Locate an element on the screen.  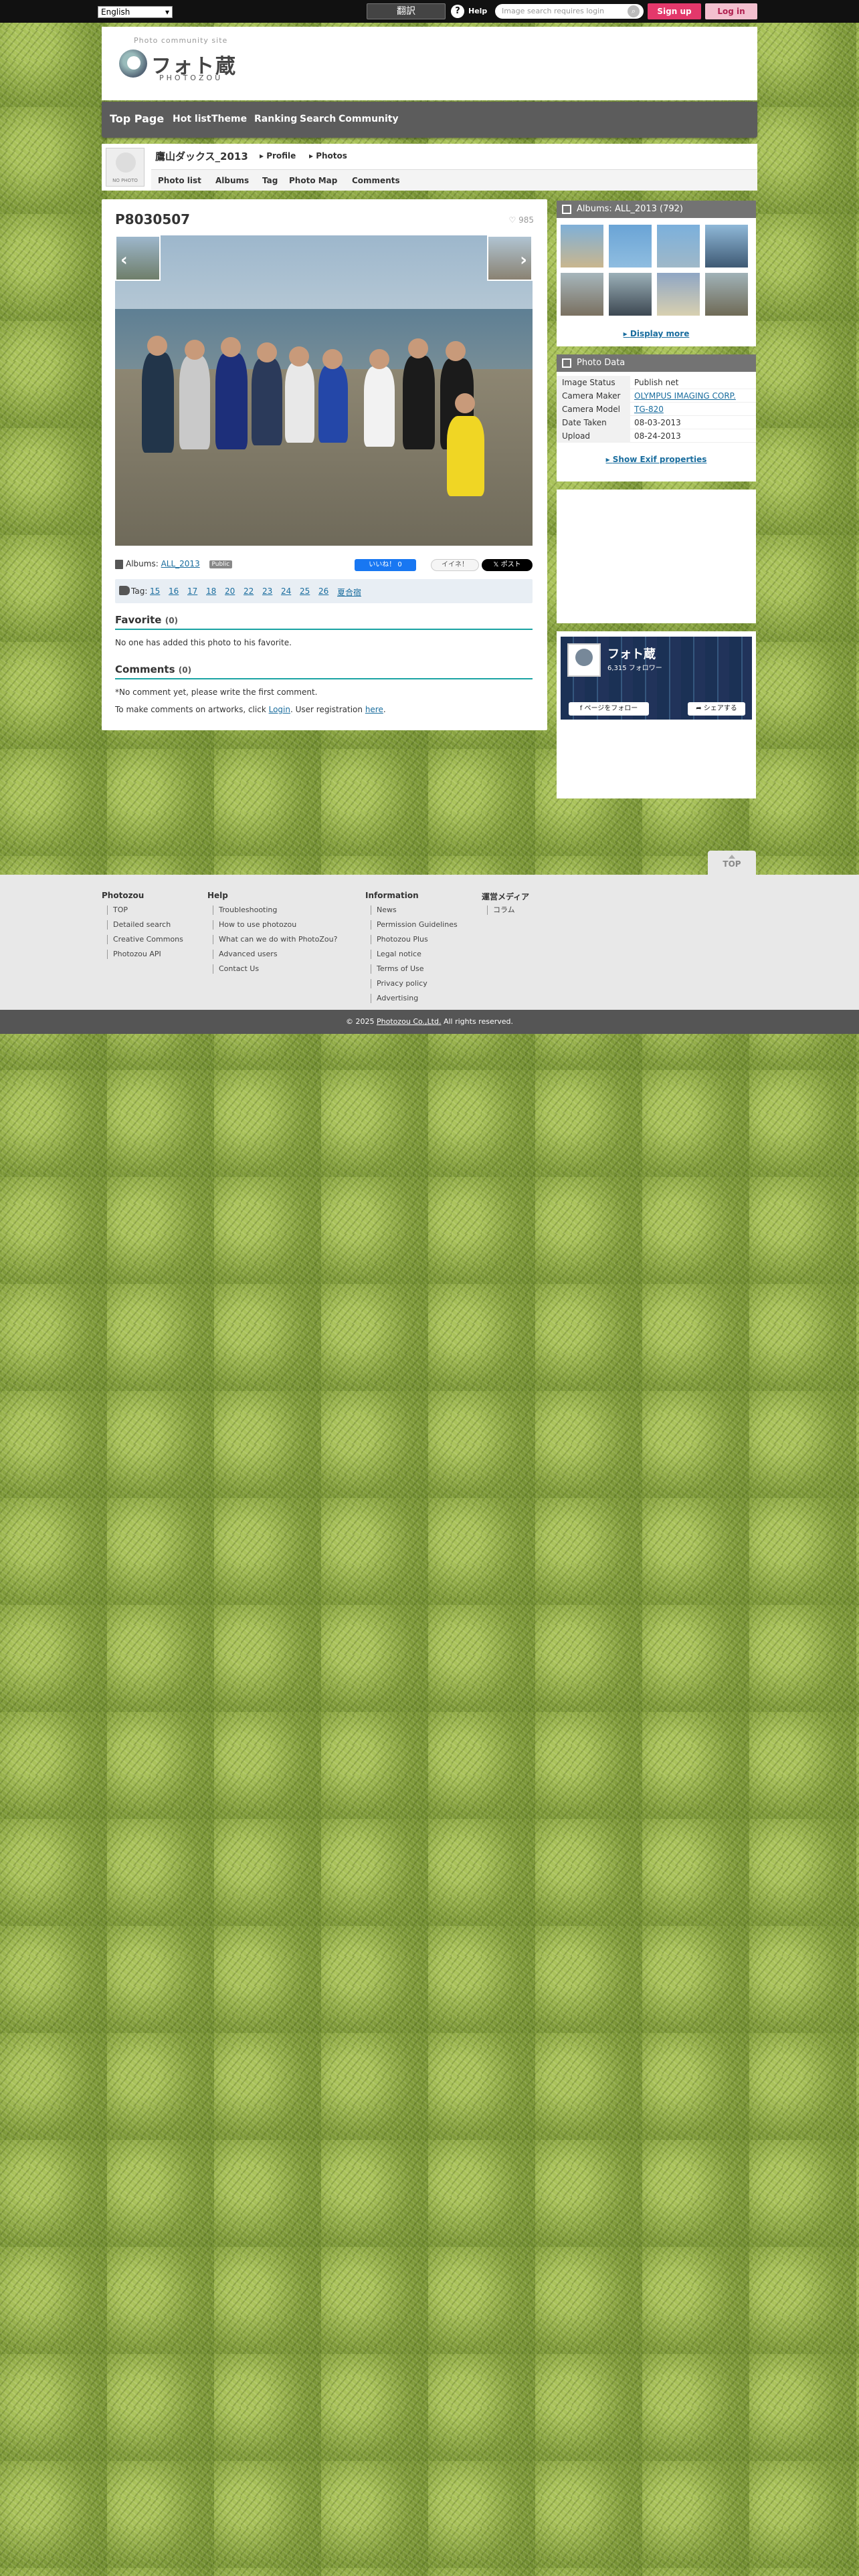
footer-link: Photozou Plus is located at coordinates (400, 940).